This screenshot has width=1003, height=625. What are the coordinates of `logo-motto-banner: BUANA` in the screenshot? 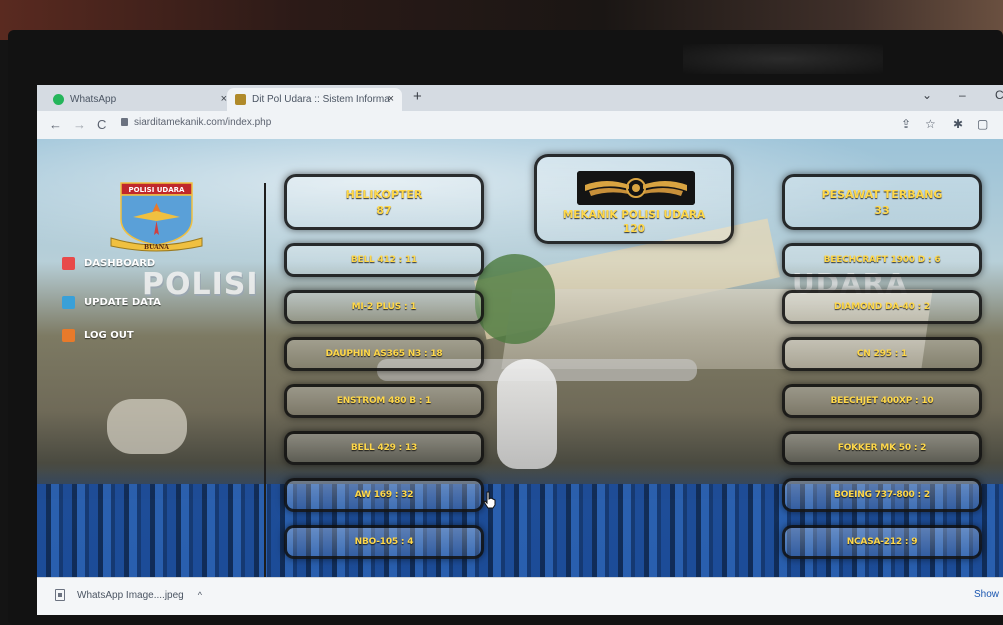 It's located at (156, 244).